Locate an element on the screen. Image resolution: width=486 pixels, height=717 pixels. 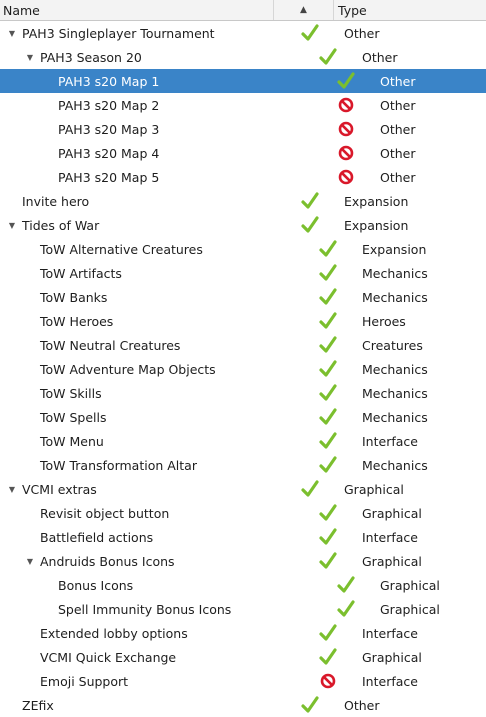
row-name-label: PAH3 Season 20 is located at coordinates (91, 57).